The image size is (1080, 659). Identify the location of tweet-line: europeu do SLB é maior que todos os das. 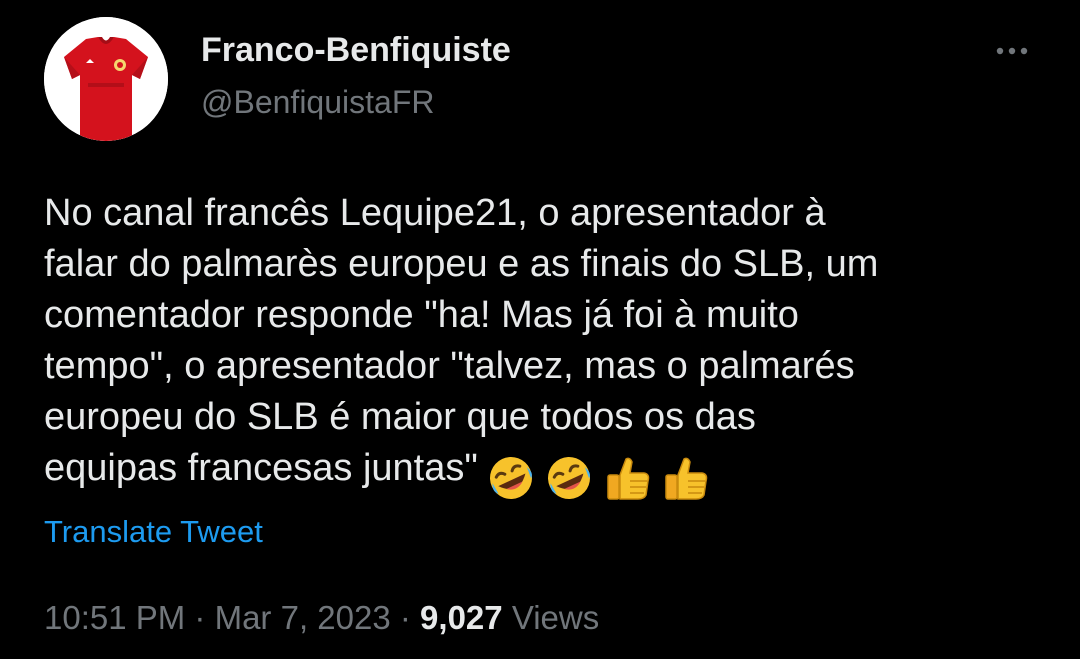
(400, 417).